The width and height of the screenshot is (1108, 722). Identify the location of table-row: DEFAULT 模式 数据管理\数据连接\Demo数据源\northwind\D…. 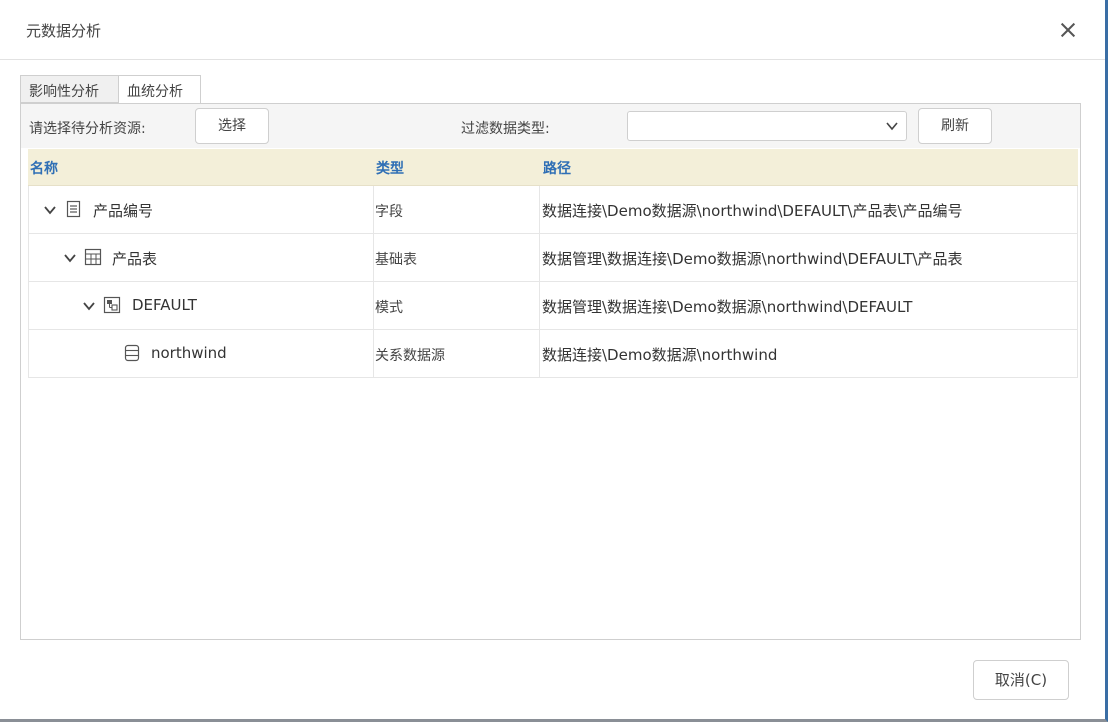
(553, 306).